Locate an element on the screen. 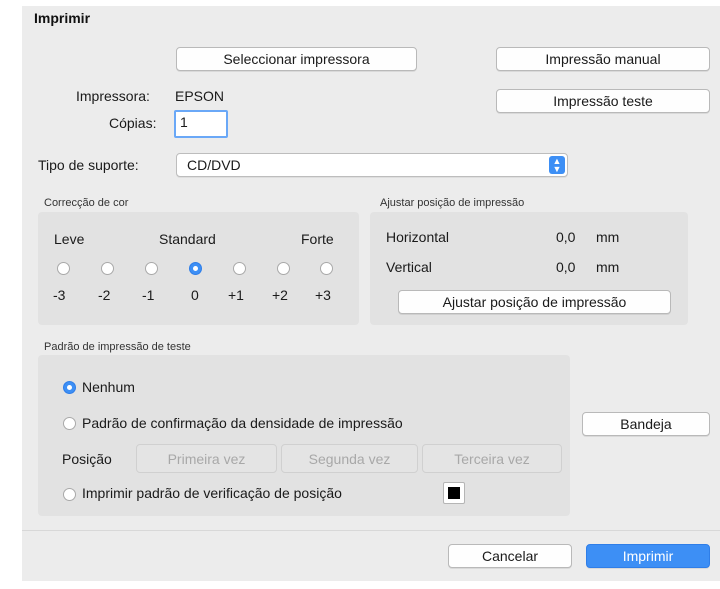 This screenshot has width=720, height=589. color-level-label: +3 is located at coordinates (323, 295).